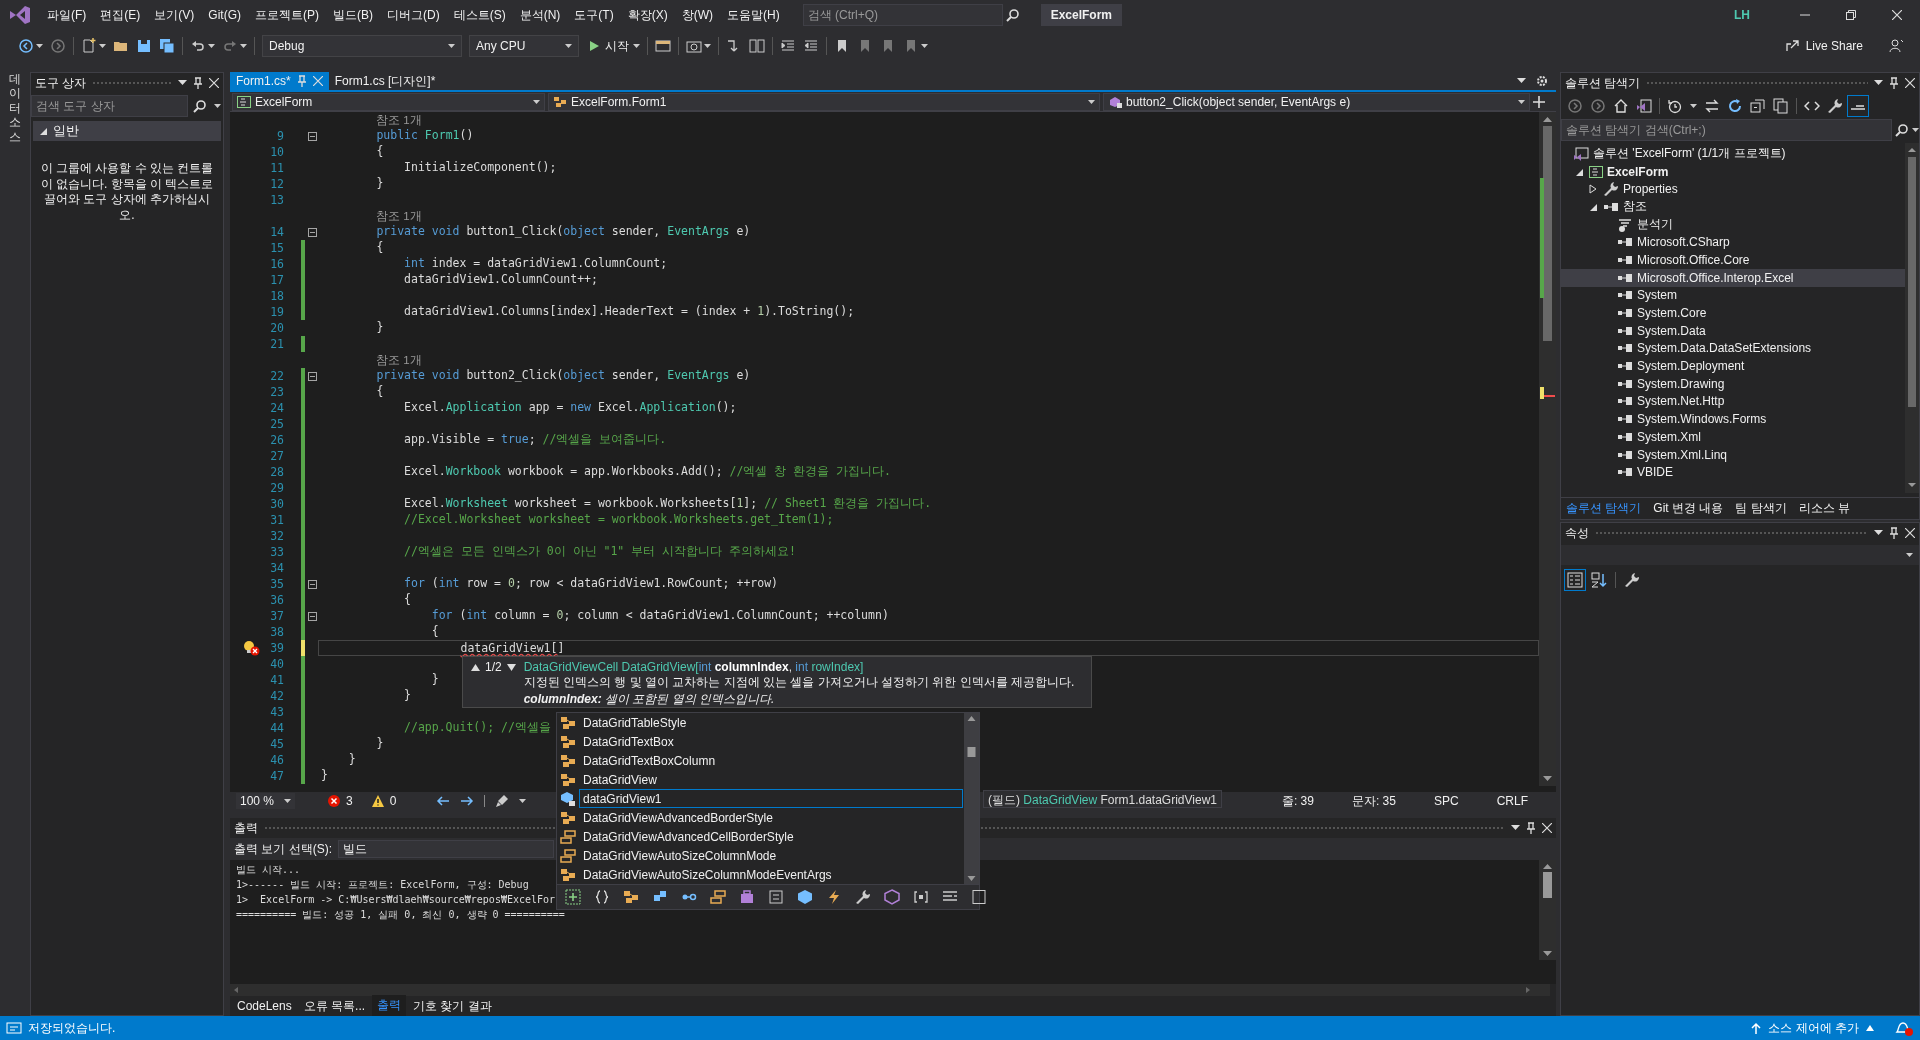  Describe the element at coordinates (334, 801) in the screenshot. I see `error-icon` at that location.